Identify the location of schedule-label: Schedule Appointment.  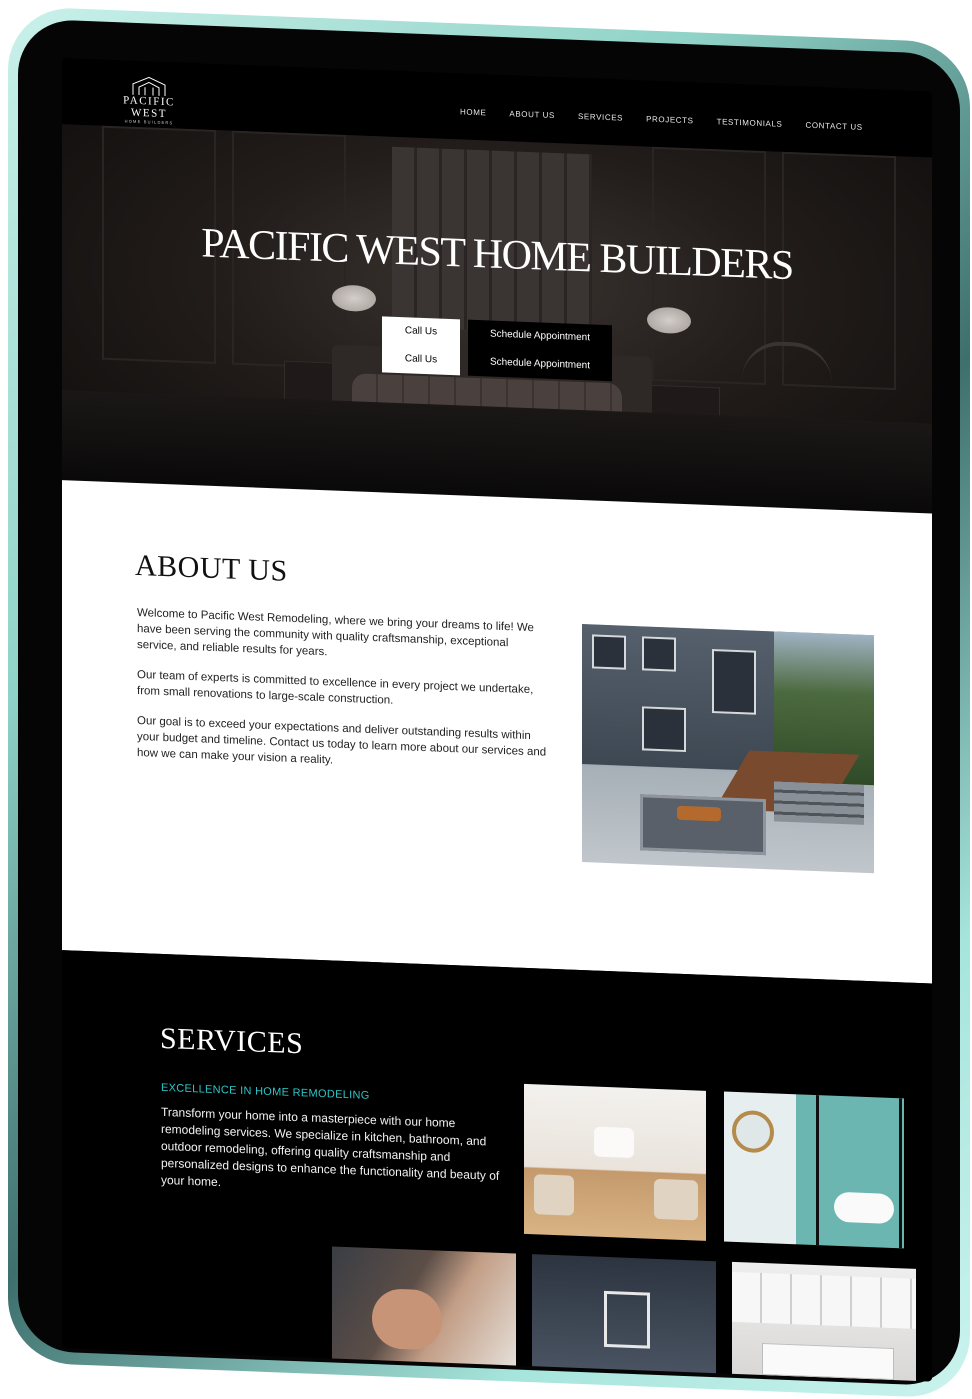
(540, 336).